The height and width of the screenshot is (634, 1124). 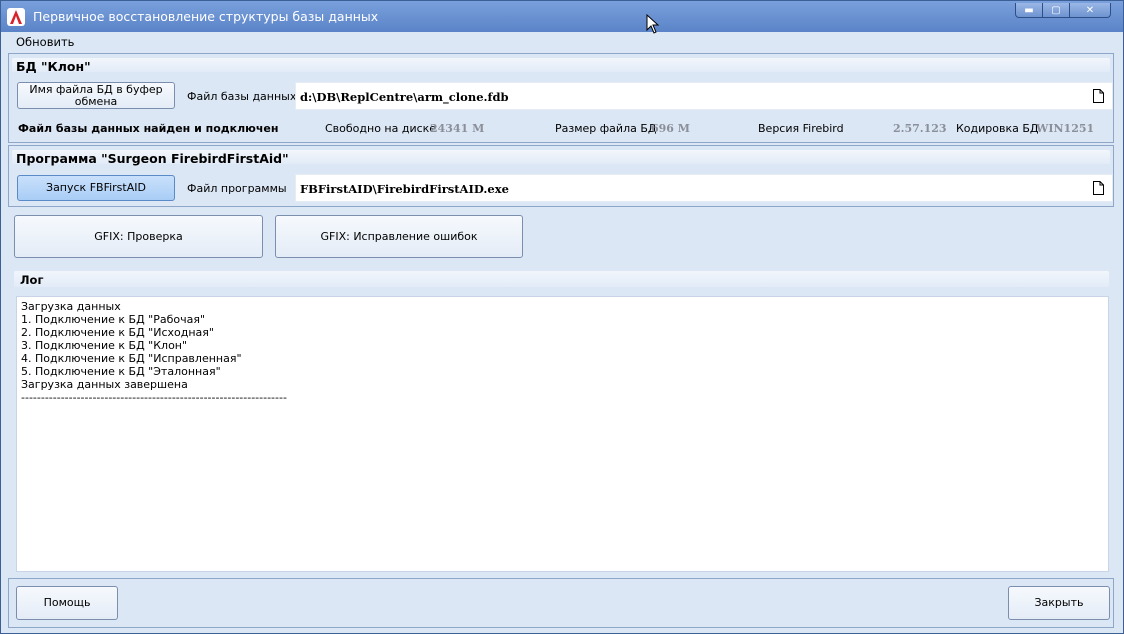 I want to click on minimize-button: ▬, so click(x=1029, y=10).